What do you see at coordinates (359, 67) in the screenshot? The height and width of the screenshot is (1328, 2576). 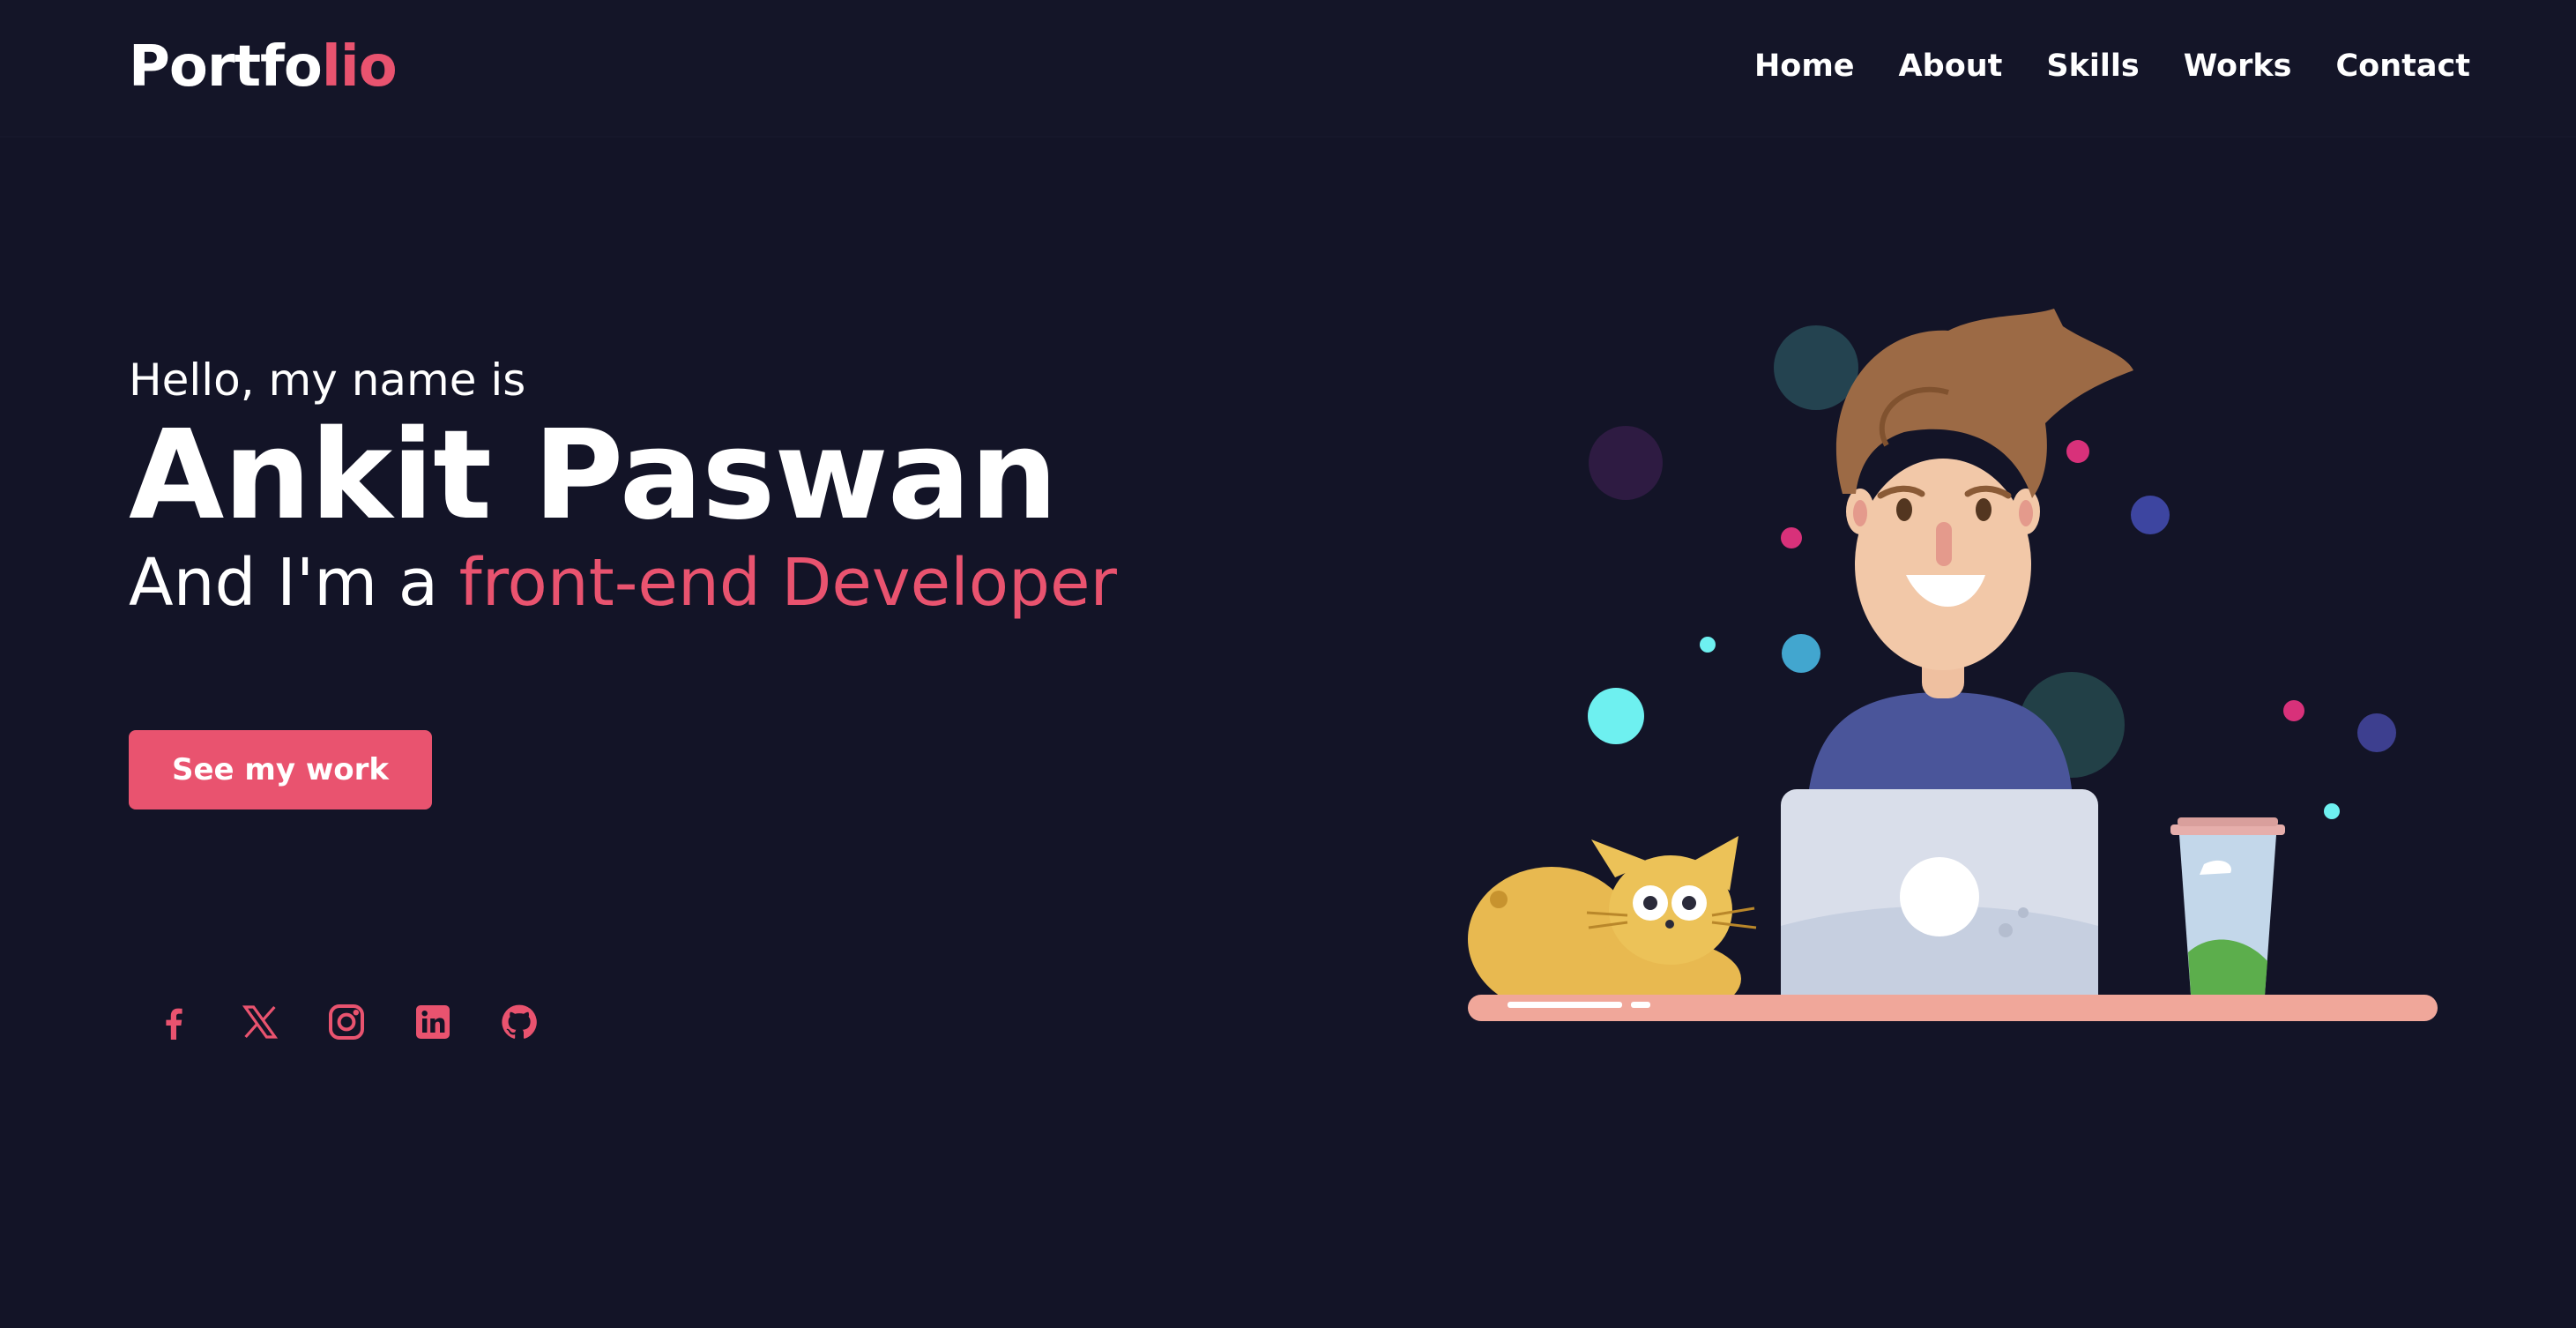 I see `logo-accent: lio` at bounding box center [359, 67].